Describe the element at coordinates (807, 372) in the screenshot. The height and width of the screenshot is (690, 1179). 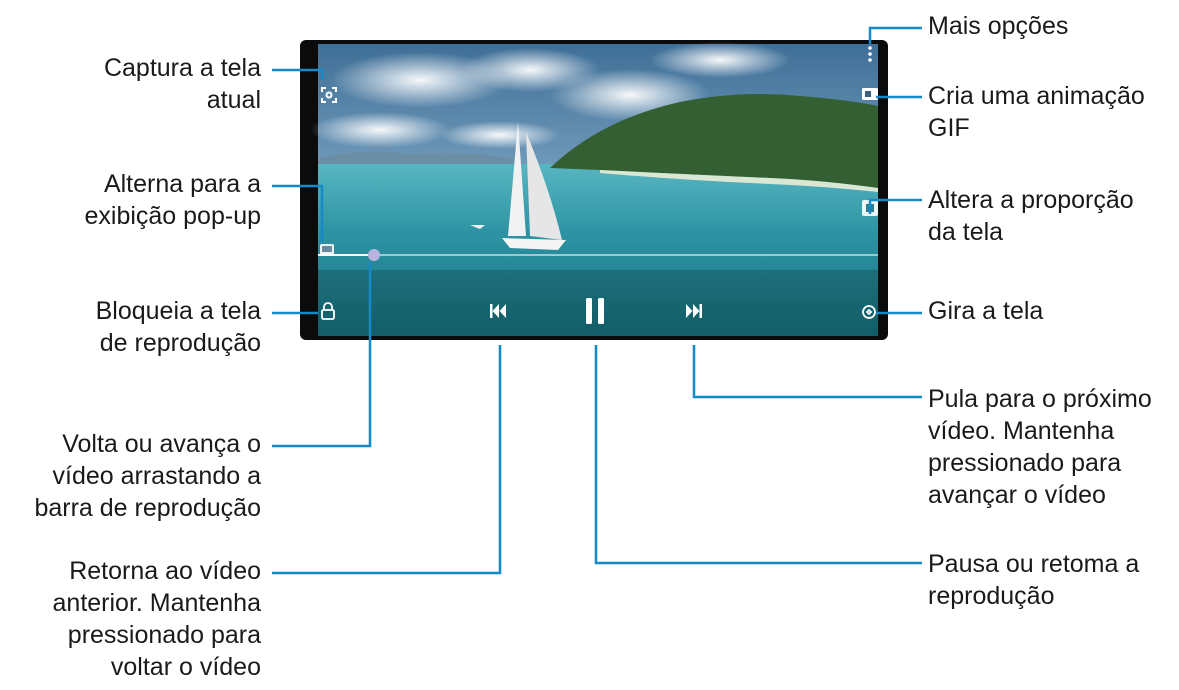
I see `leader-next` at that location.